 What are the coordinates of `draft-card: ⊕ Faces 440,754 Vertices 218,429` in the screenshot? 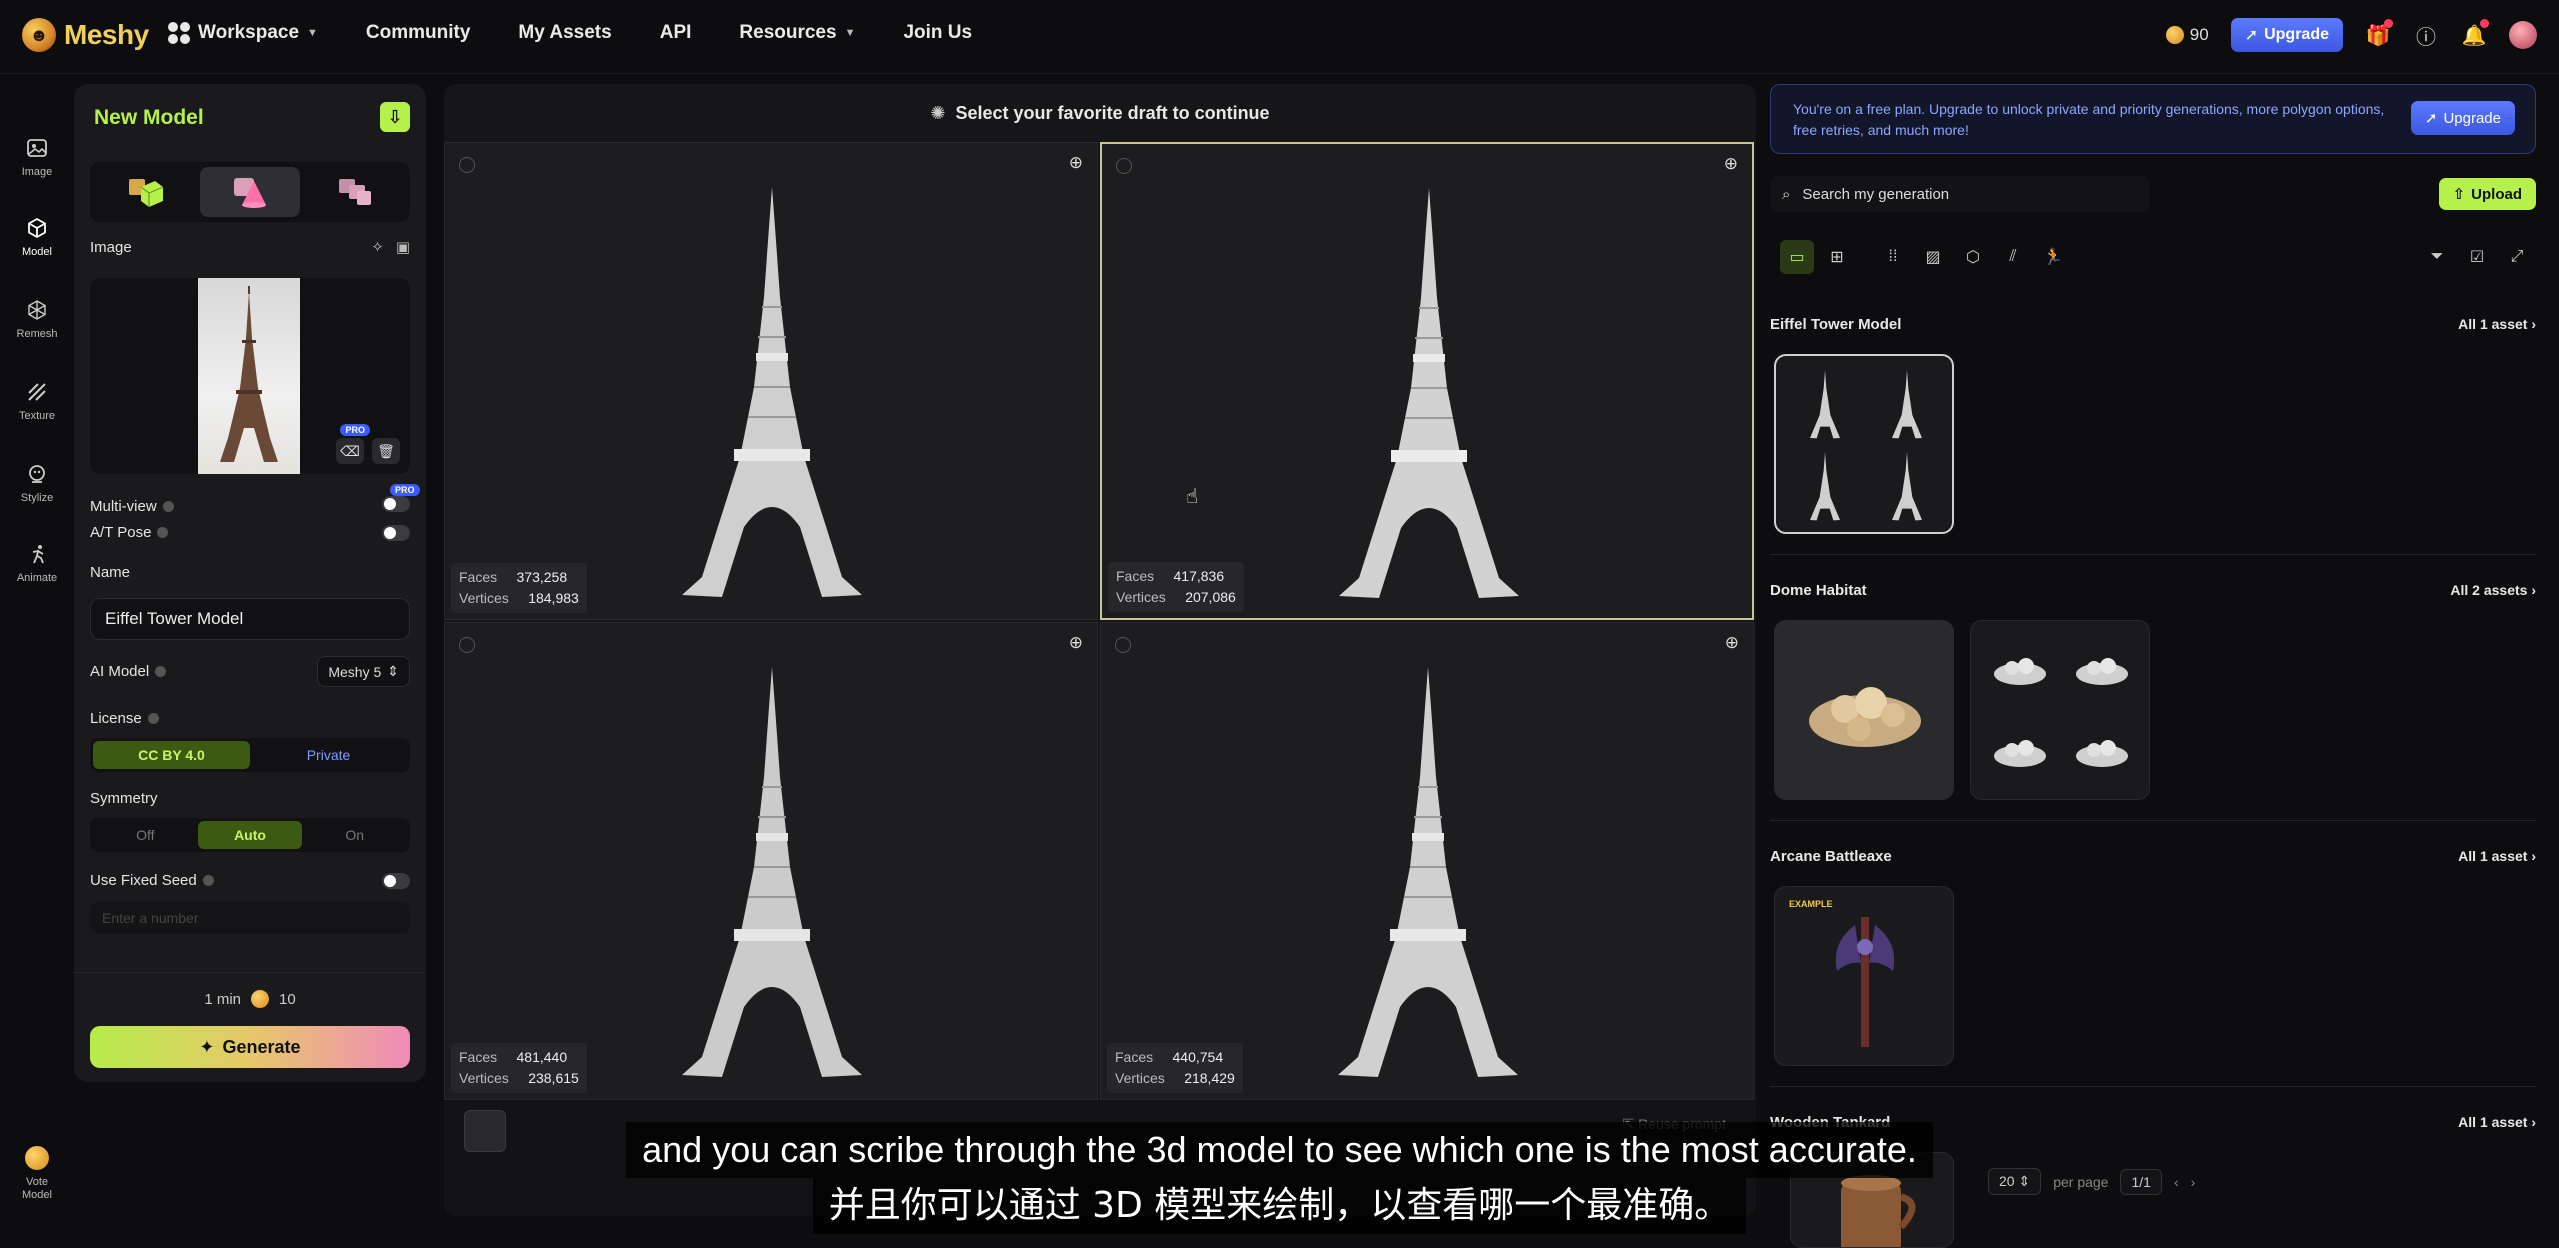 It's located at (1427, 861).